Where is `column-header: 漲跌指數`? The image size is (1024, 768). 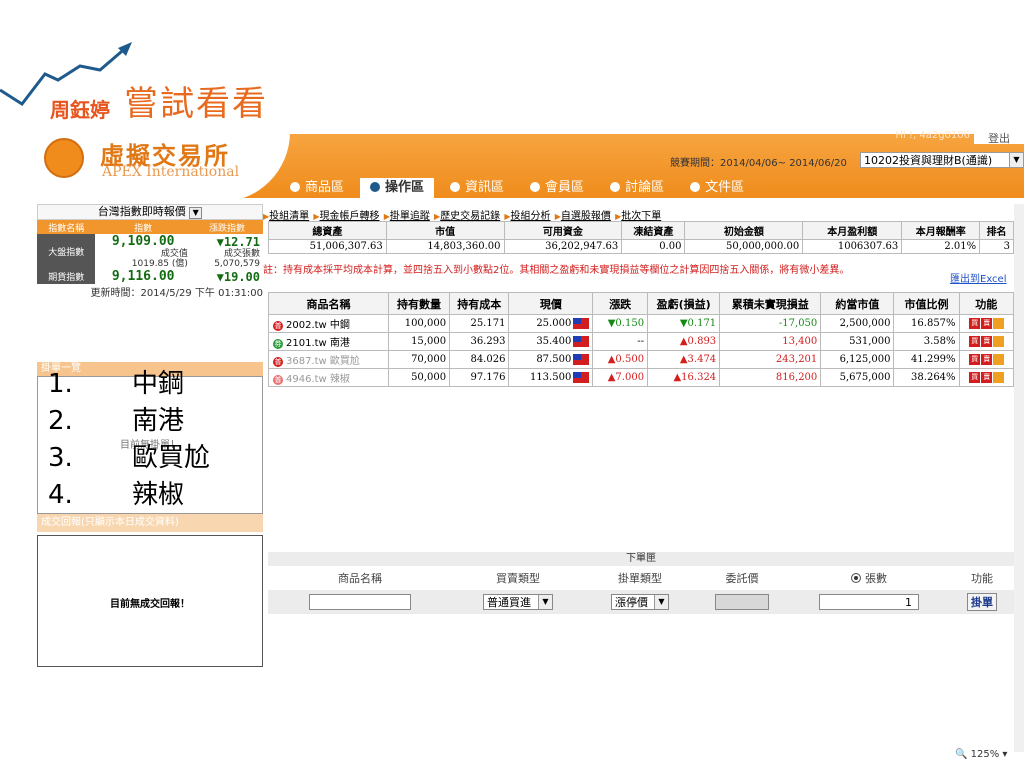 column-header: 漲跌指數 is located at coordinates (226, 227).